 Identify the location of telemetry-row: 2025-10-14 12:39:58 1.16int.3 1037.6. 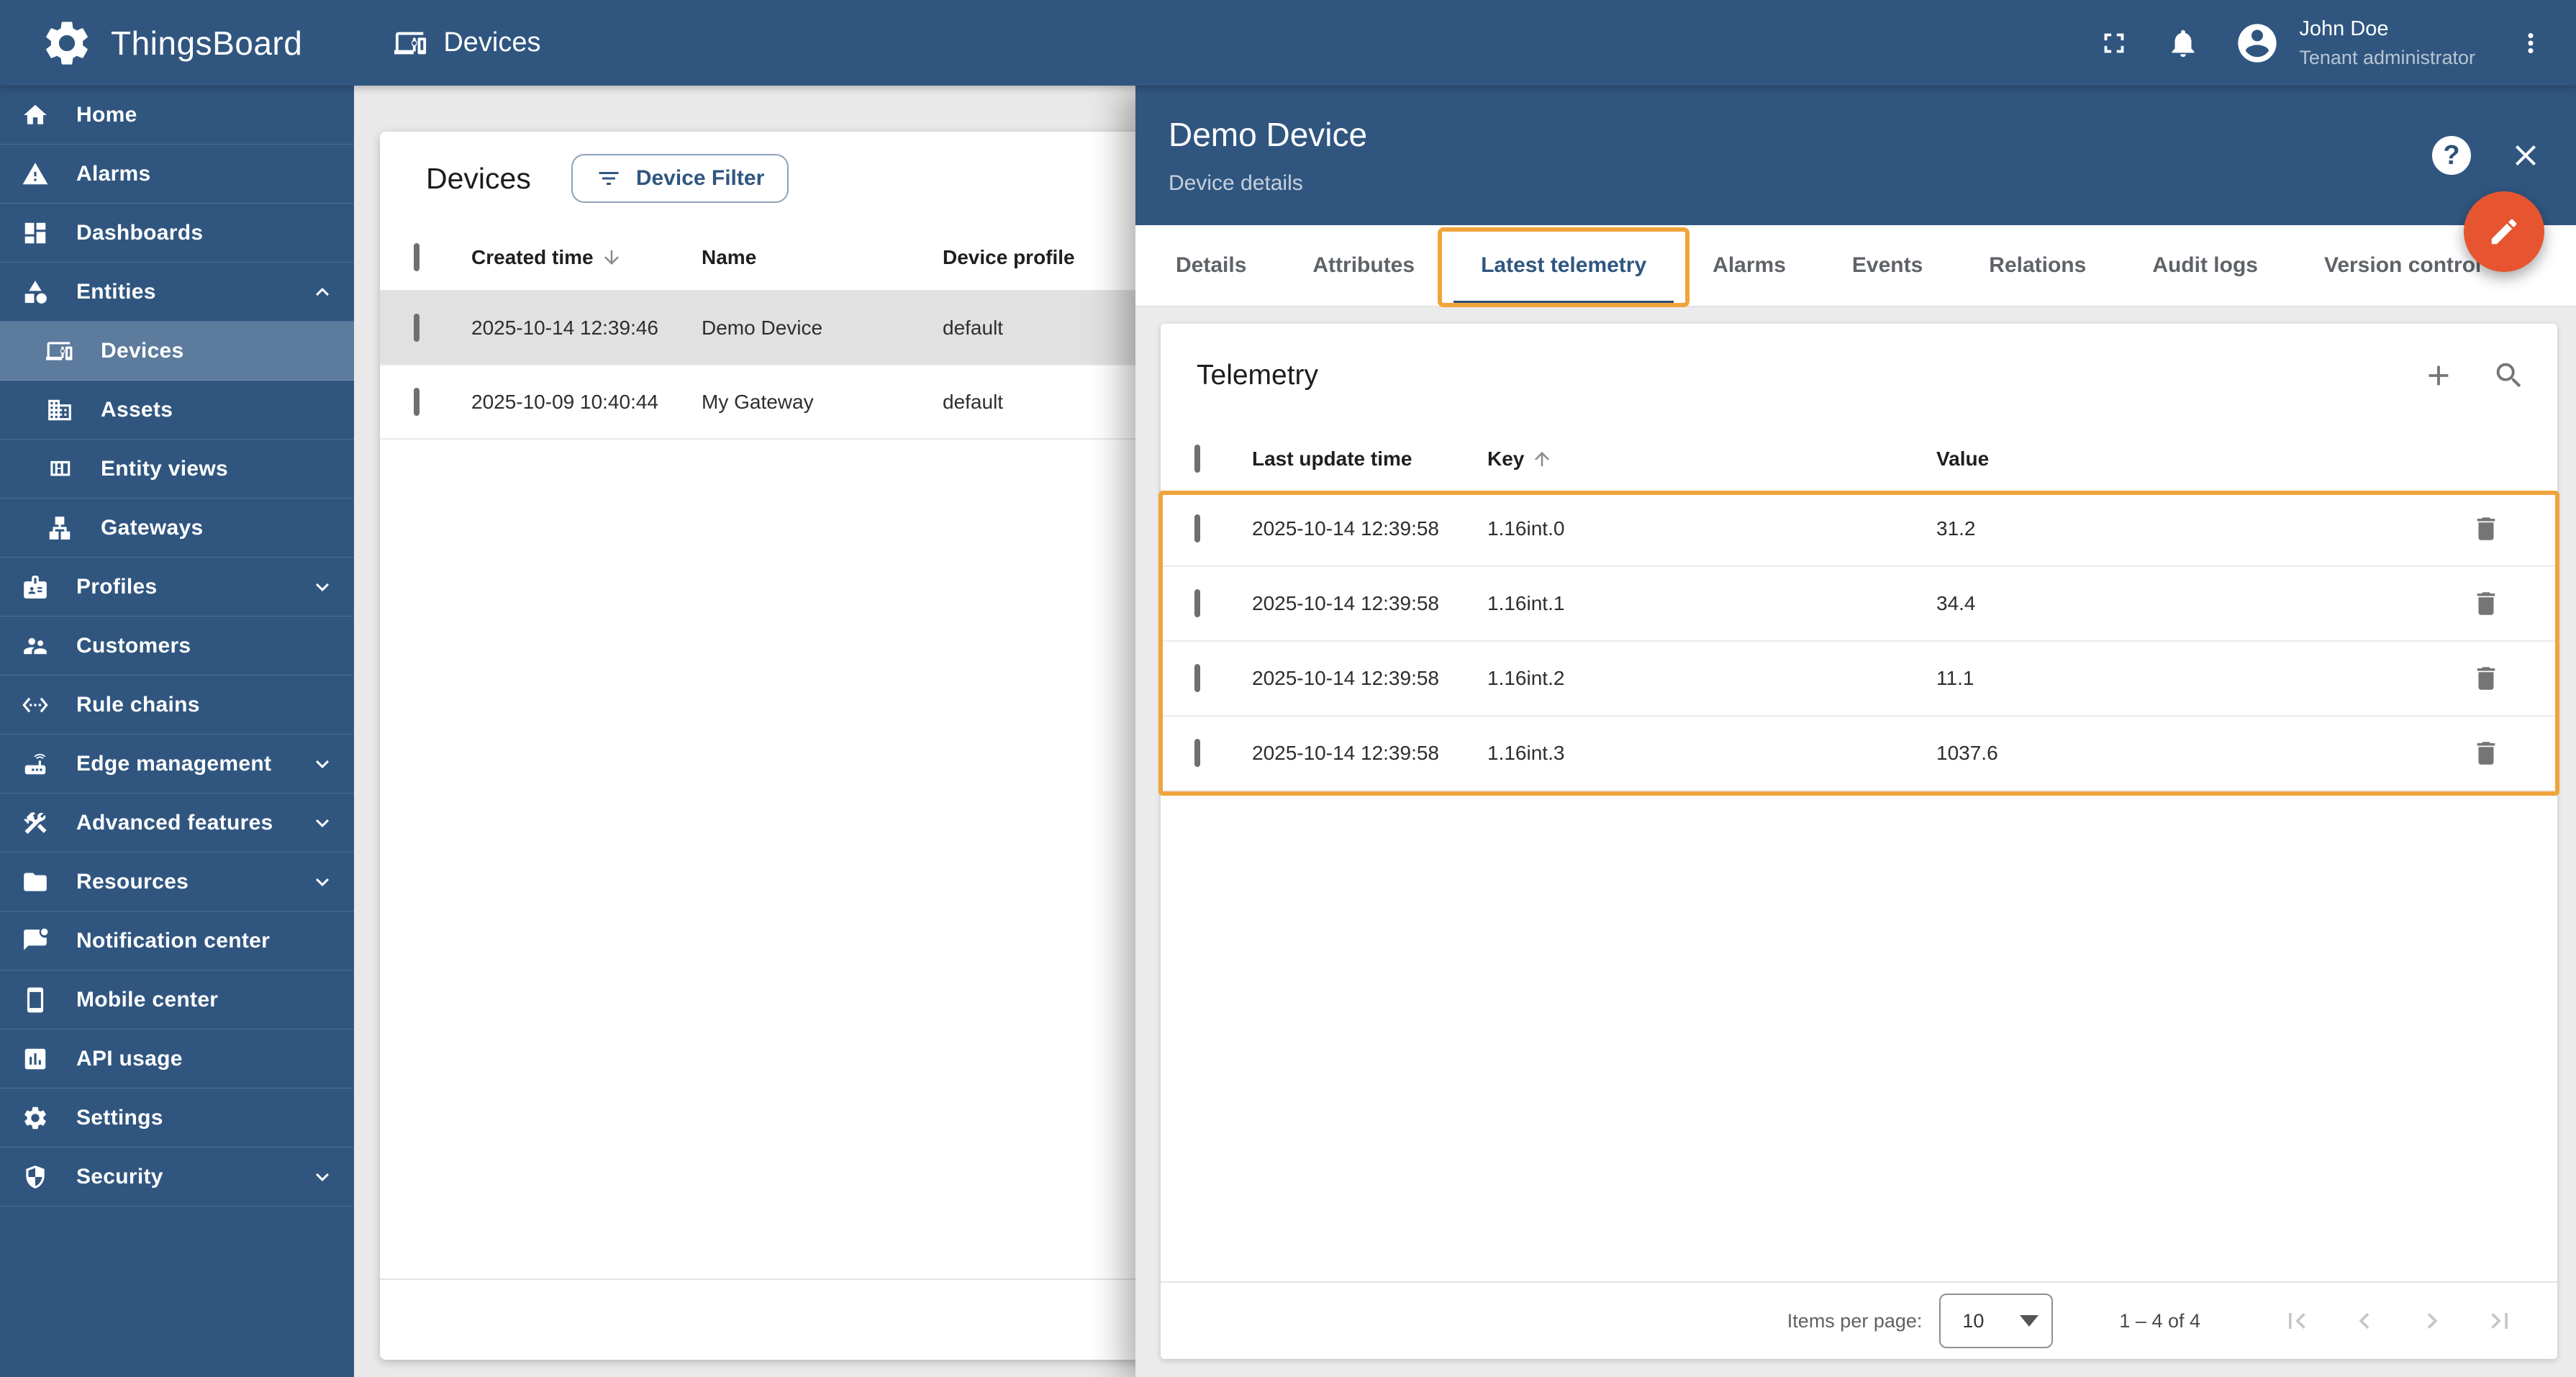
(1859, 754).